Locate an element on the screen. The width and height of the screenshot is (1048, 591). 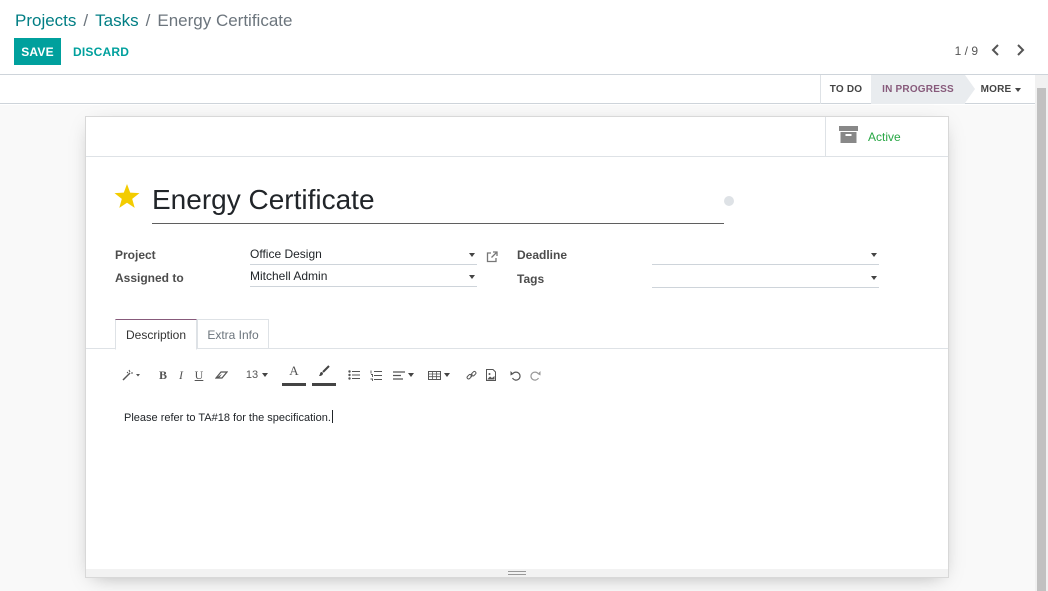
project-label: Project is located at coordinates (135, 255).